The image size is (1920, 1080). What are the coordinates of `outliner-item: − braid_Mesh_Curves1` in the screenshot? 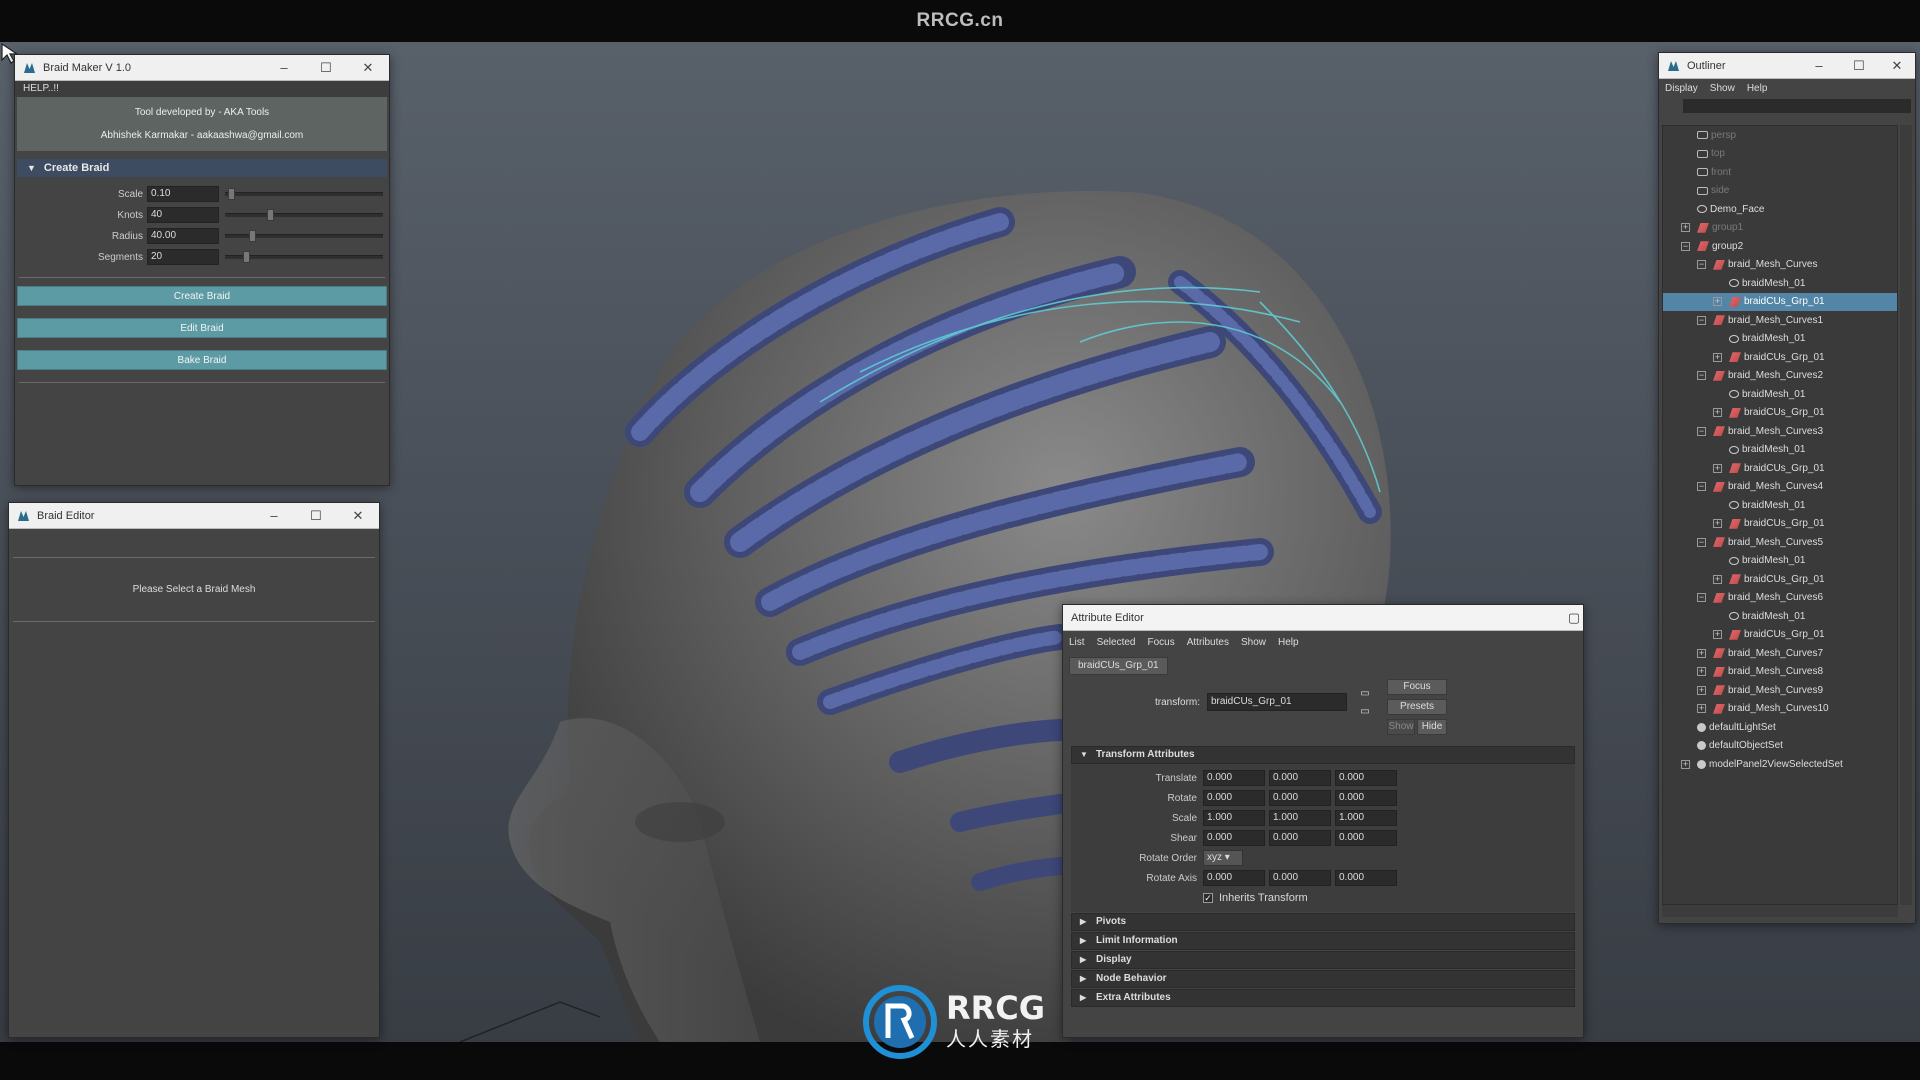 It's located at (1780, 320).